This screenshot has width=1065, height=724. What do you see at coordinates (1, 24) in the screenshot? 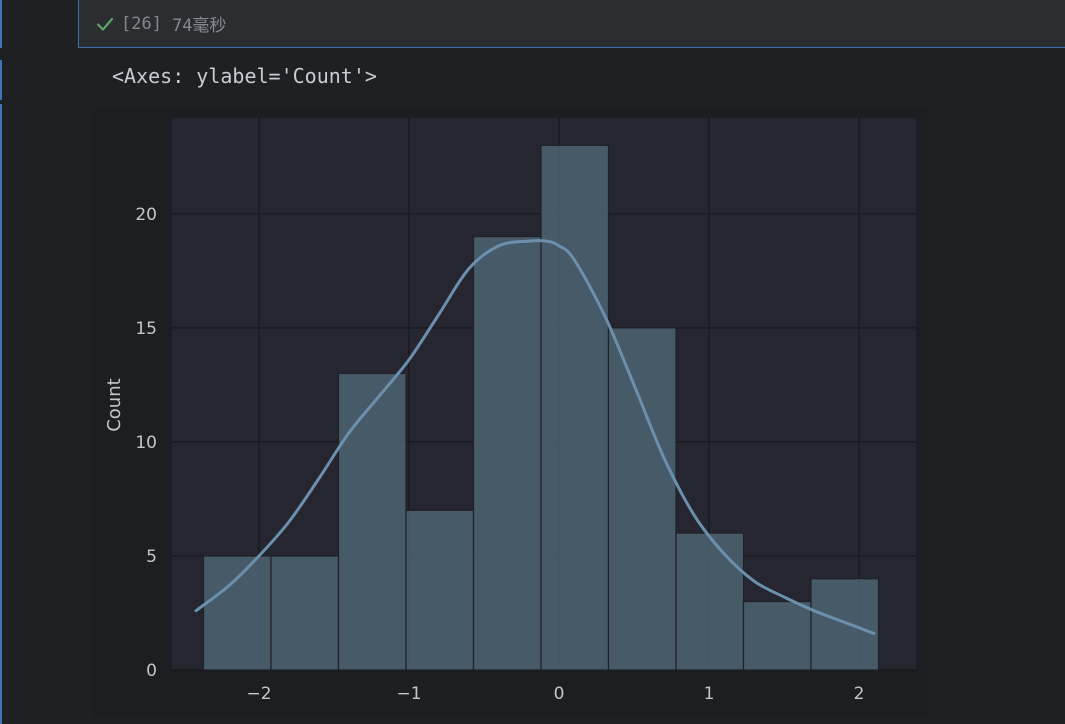
I see `cell-gutter-bar-top` at bounding box center [1, 24].